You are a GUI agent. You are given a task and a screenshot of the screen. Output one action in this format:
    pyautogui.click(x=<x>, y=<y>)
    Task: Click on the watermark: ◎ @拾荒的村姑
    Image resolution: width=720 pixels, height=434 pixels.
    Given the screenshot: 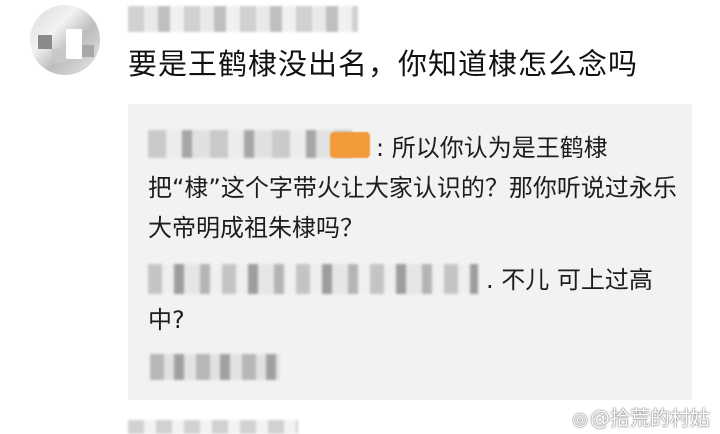 What is the action you would take?
    pyautogui.click(x=641, y=416)
    